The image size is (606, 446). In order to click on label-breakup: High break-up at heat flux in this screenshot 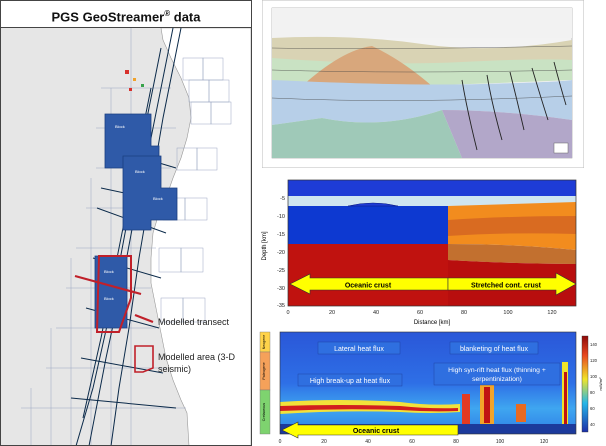, I will do `click(350, 381)`.